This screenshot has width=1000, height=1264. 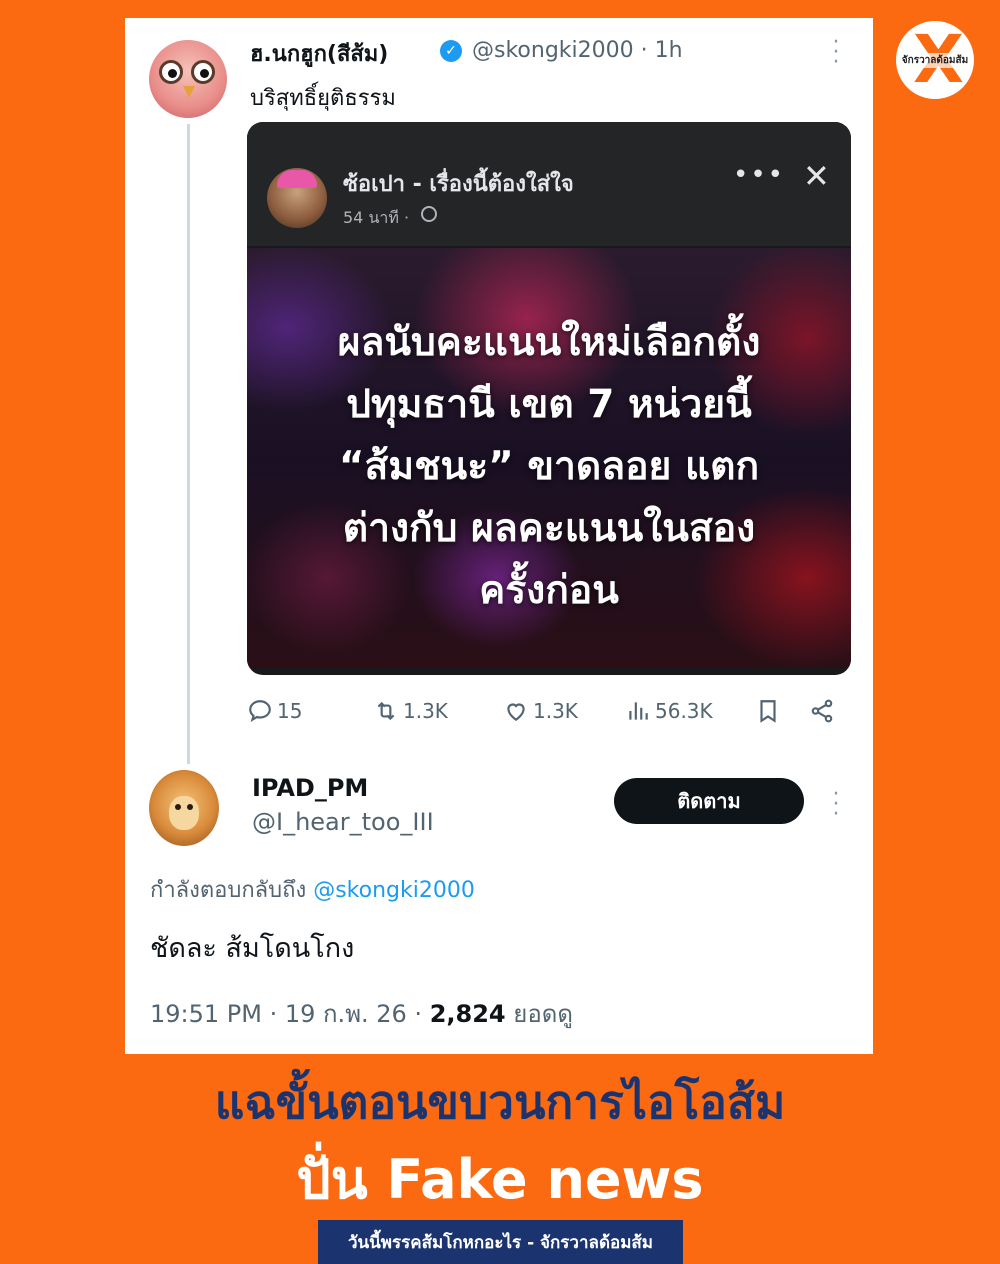 I want to click on tweet-action-bar: 15 1.3K 1.3K 56.3K, so click(x=547, y=712).